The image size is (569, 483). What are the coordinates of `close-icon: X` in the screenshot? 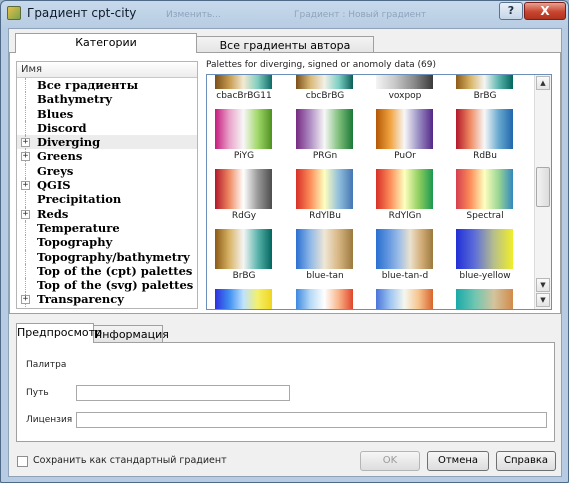 It's located at (545, 11).